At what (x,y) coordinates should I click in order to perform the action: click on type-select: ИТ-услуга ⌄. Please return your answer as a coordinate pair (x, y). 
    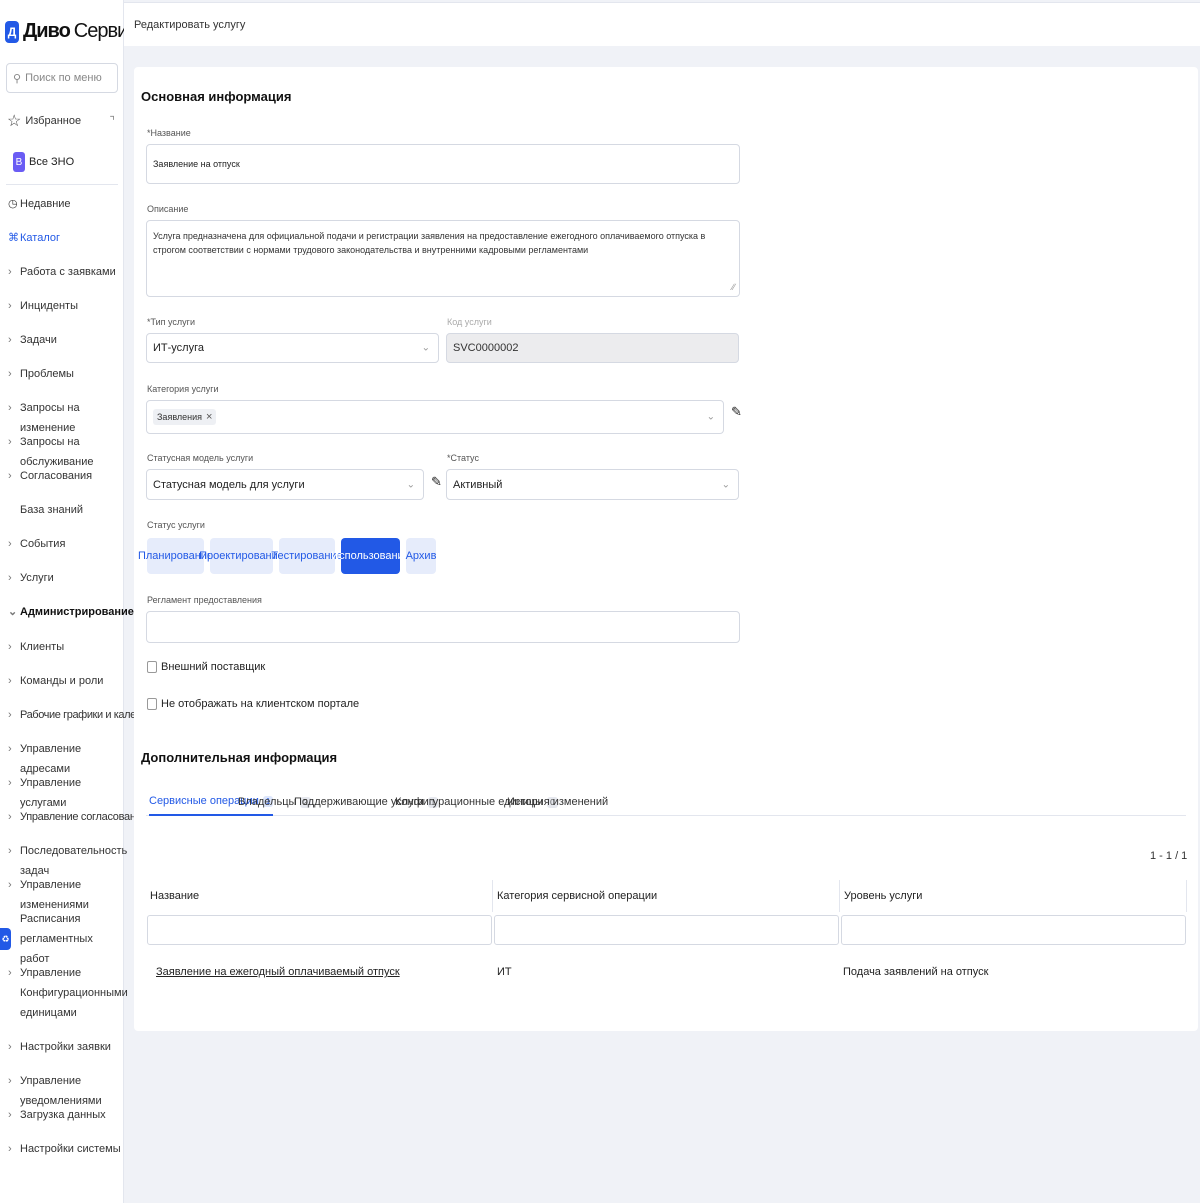
    Looking at the image, I should click on (292, 348).